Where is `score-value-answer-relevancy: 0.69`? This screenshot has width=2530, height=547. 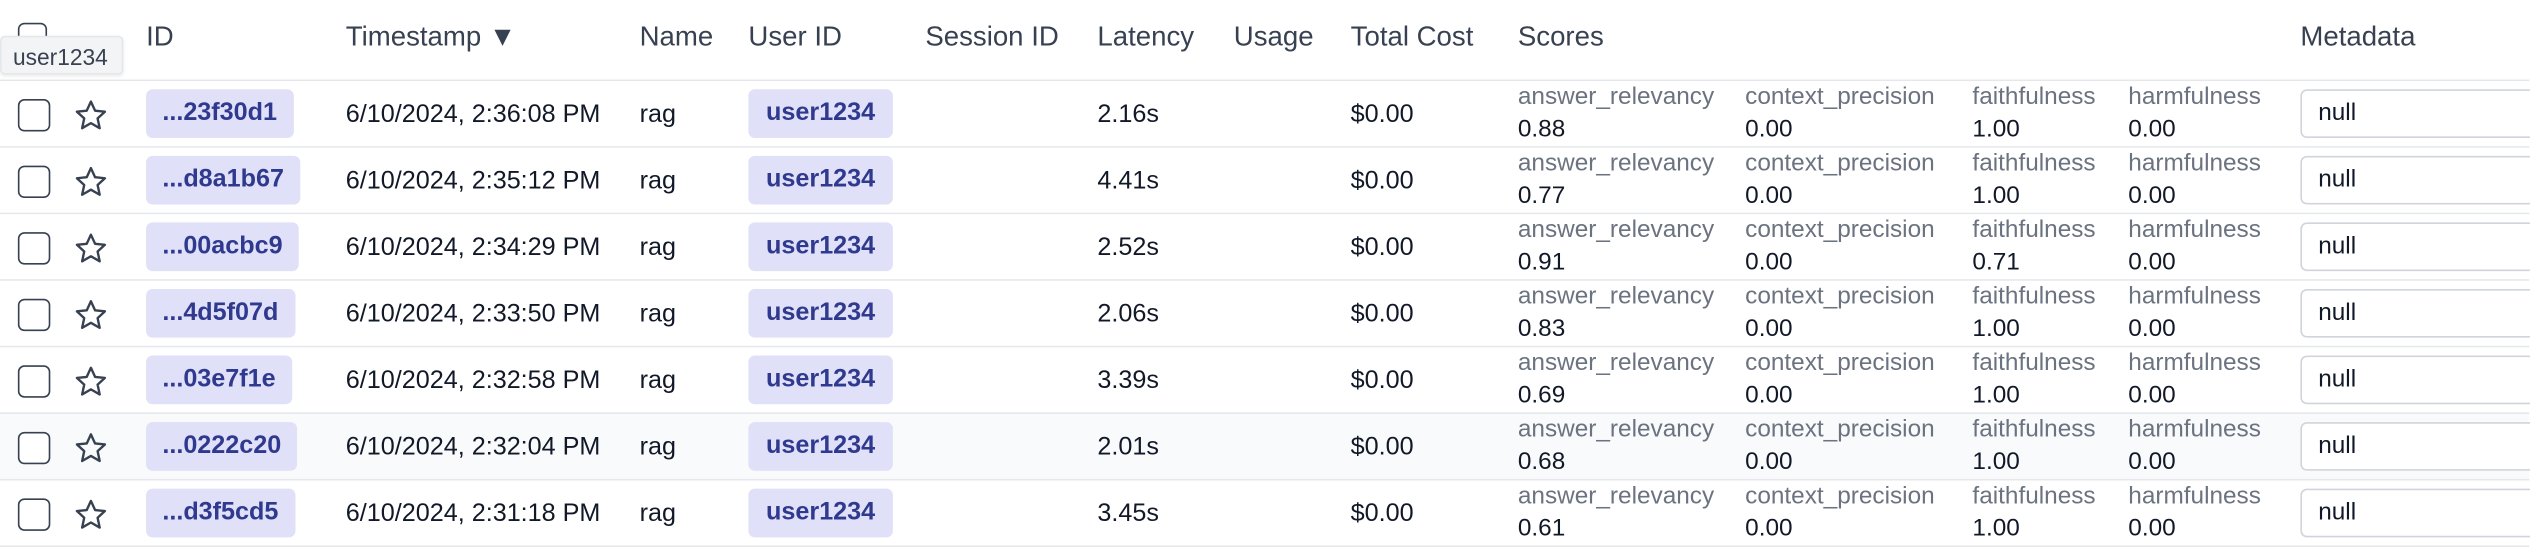
score-value-answer-relevancy: 0.69 is located at coordinates (1541, 395).